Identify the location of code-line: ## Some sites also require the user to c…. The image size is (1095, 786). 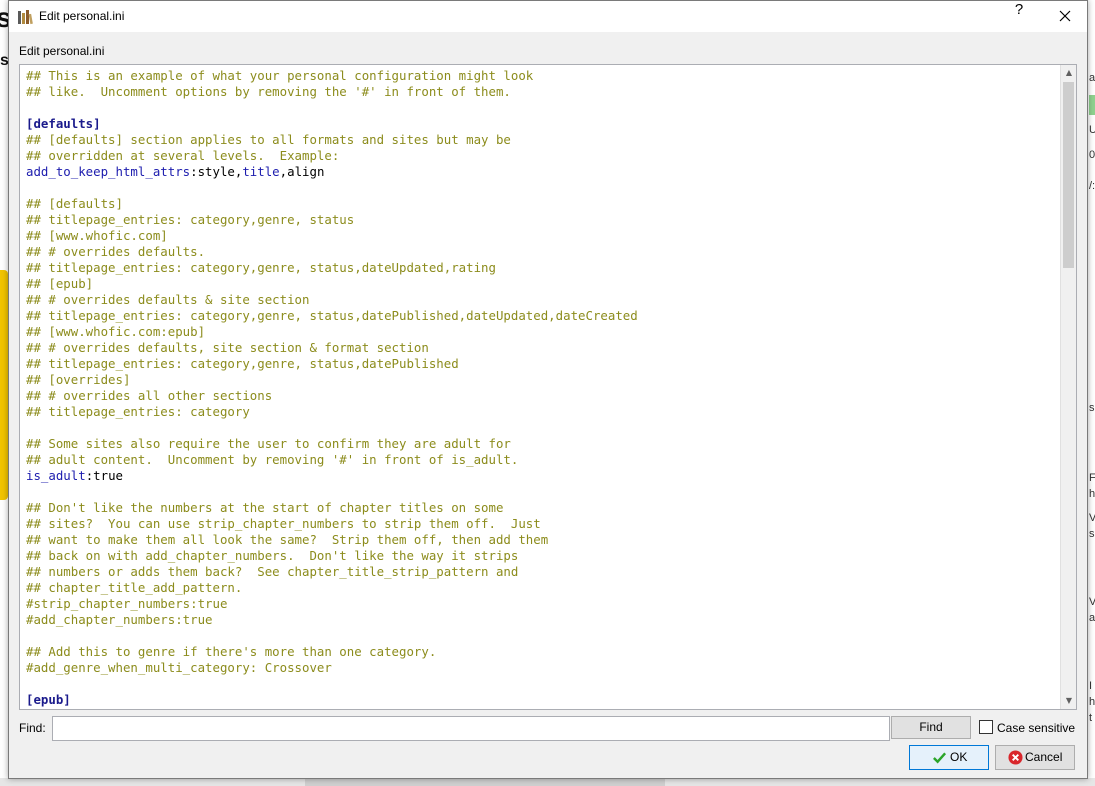
(332, 444).